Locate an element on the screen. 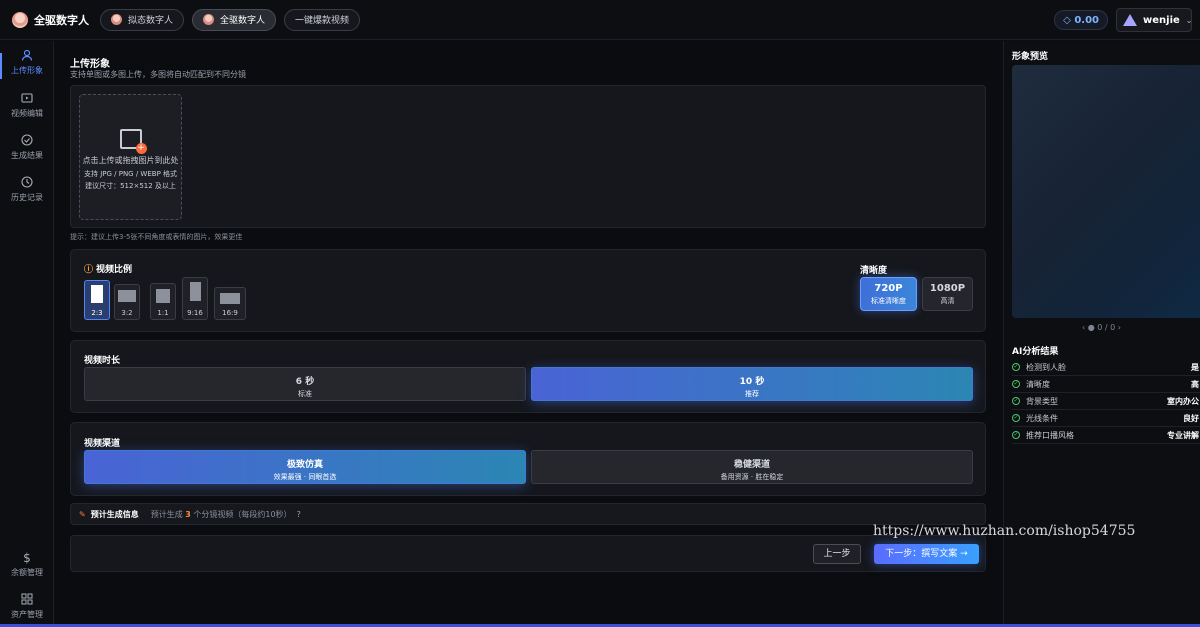 Image resolution: width=1200 pixels, height=627 pixels. tab-label: 一键爆款视频 is located at coordinates (322, 21).